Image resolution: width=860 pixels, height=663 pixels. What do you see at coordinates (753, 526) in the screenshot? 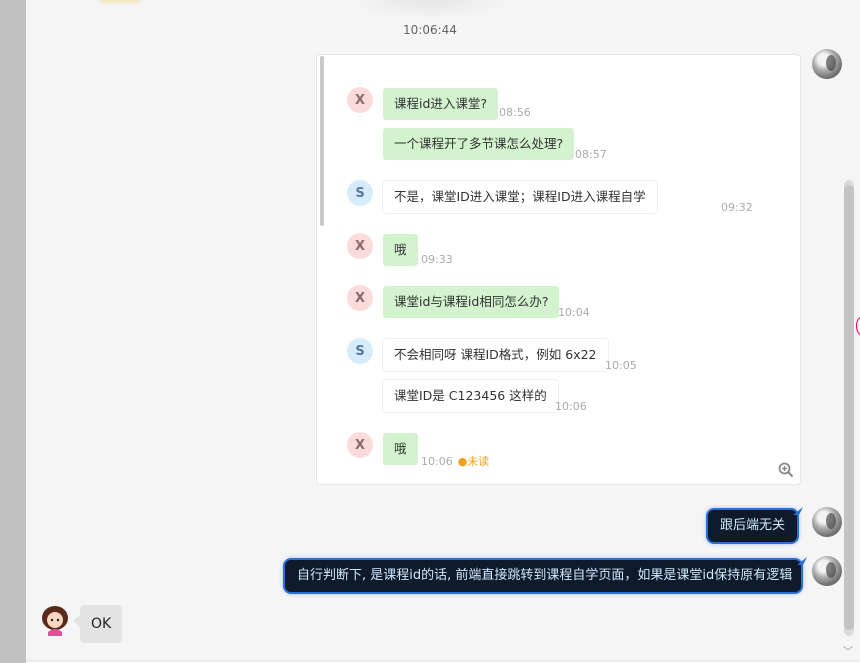
I see `sent-message-bubble: 跟后端无关` at bounding box center [753, 526].